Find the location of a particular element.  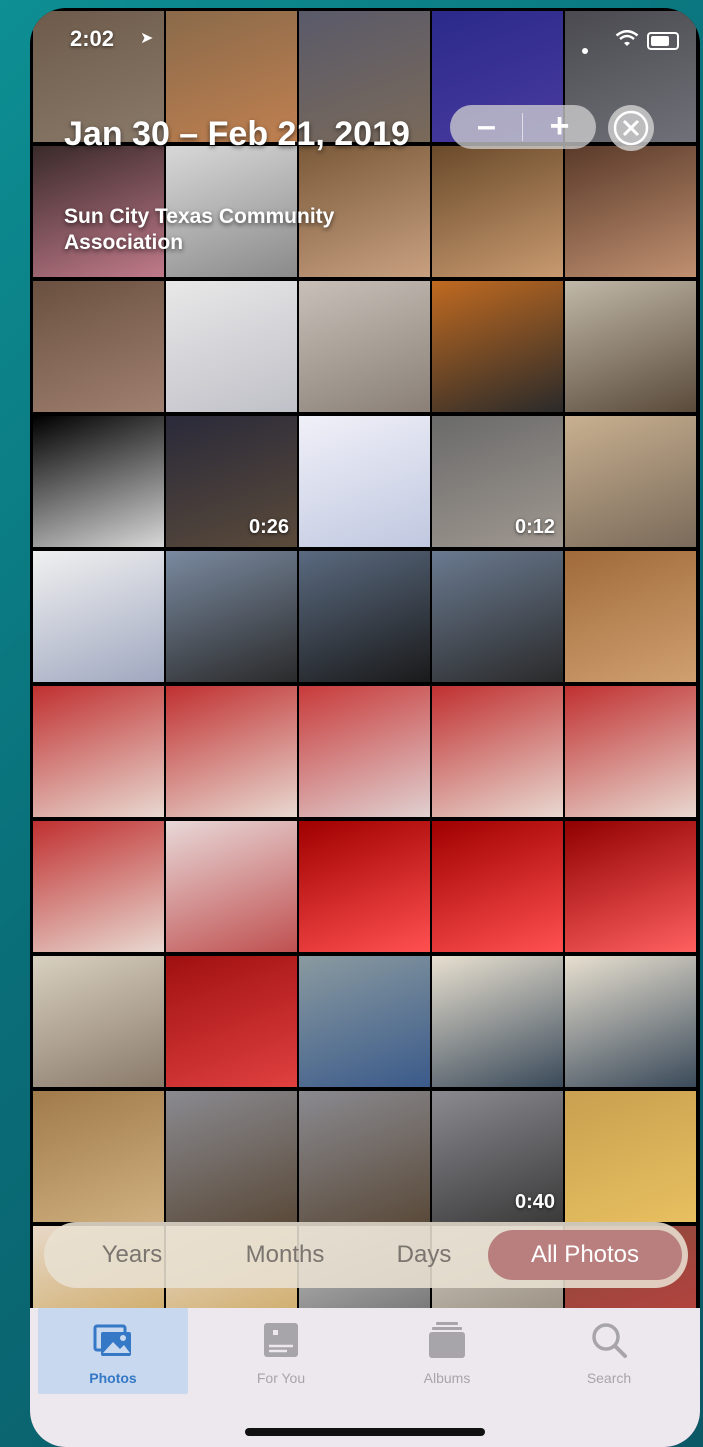

zoom-control: – + is located at coordinates (523, 127).